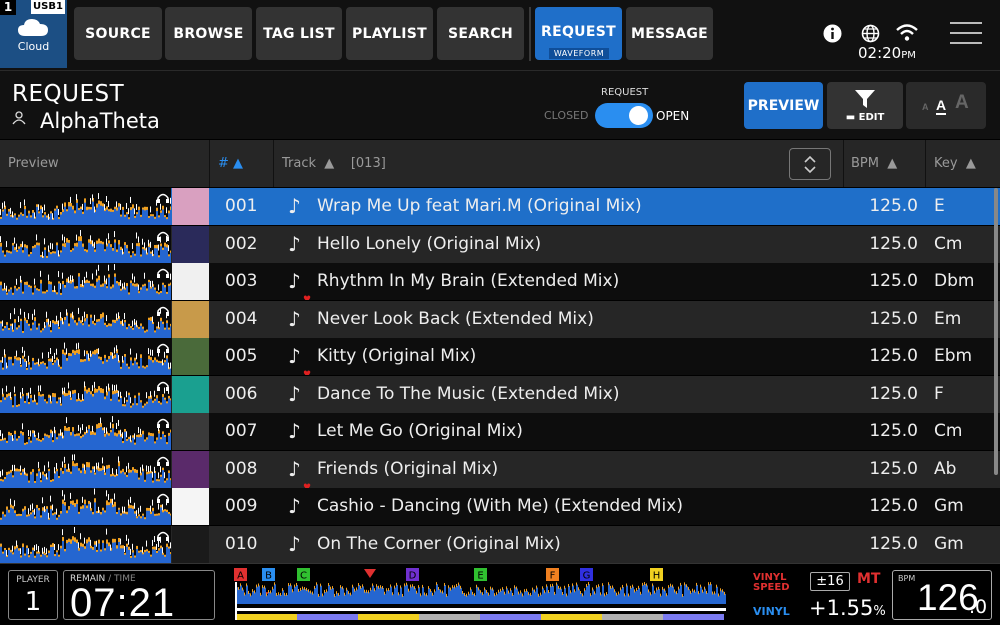 The width and height of the screenshot is (1000, 625). What do you see at coordinates (500, 469) in the screenshot?
I see `table-row: 008 ♪ ♥ Friends (Original Mix) 125.0 Ab` at bounding box center [500, 469].